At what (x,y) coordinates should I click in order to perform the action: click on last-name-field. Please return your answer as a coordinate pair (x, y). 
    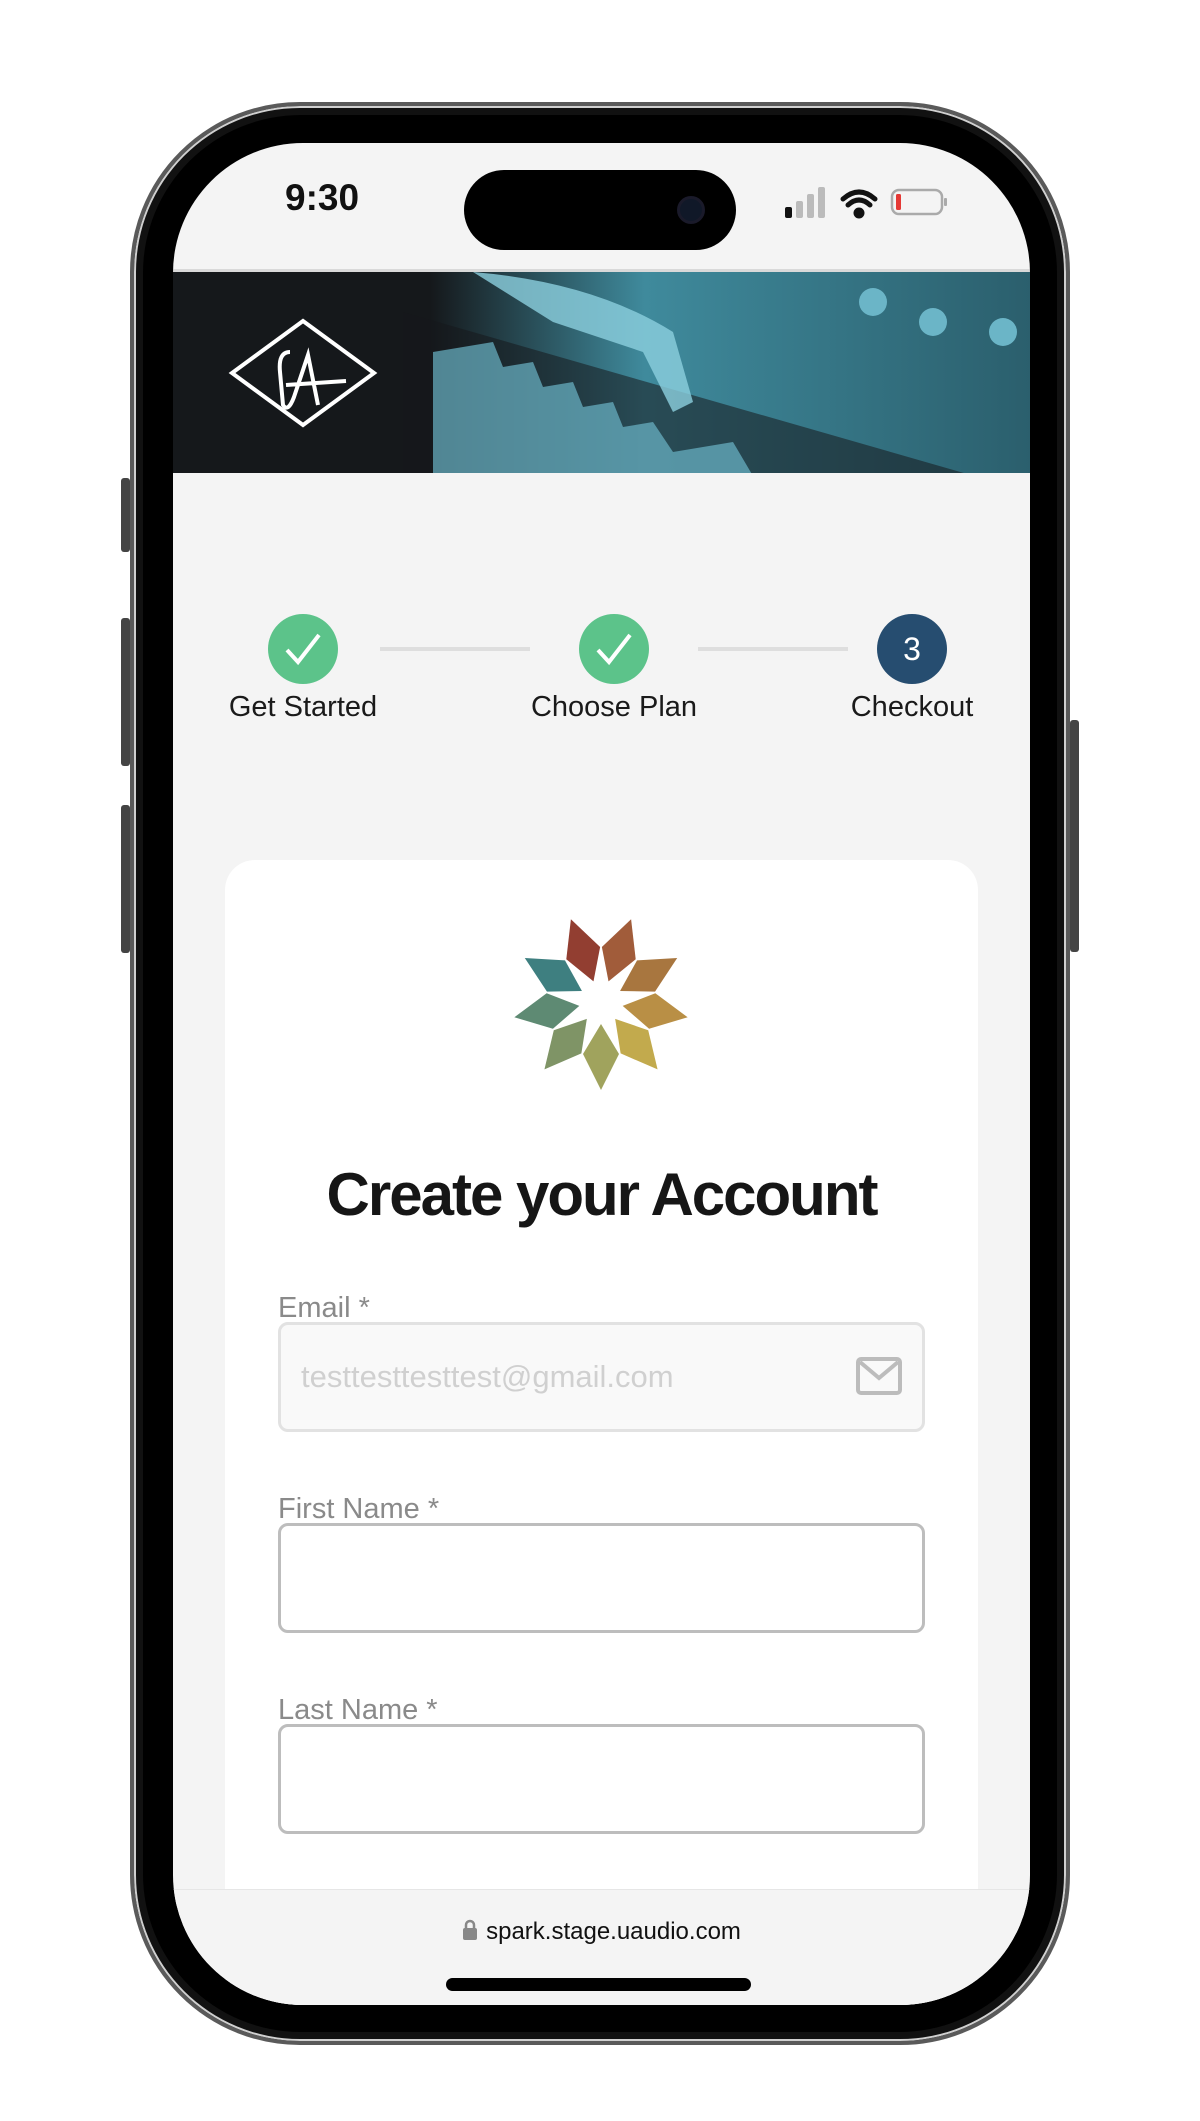
    Looking at the image, I should click on (601, 1779).